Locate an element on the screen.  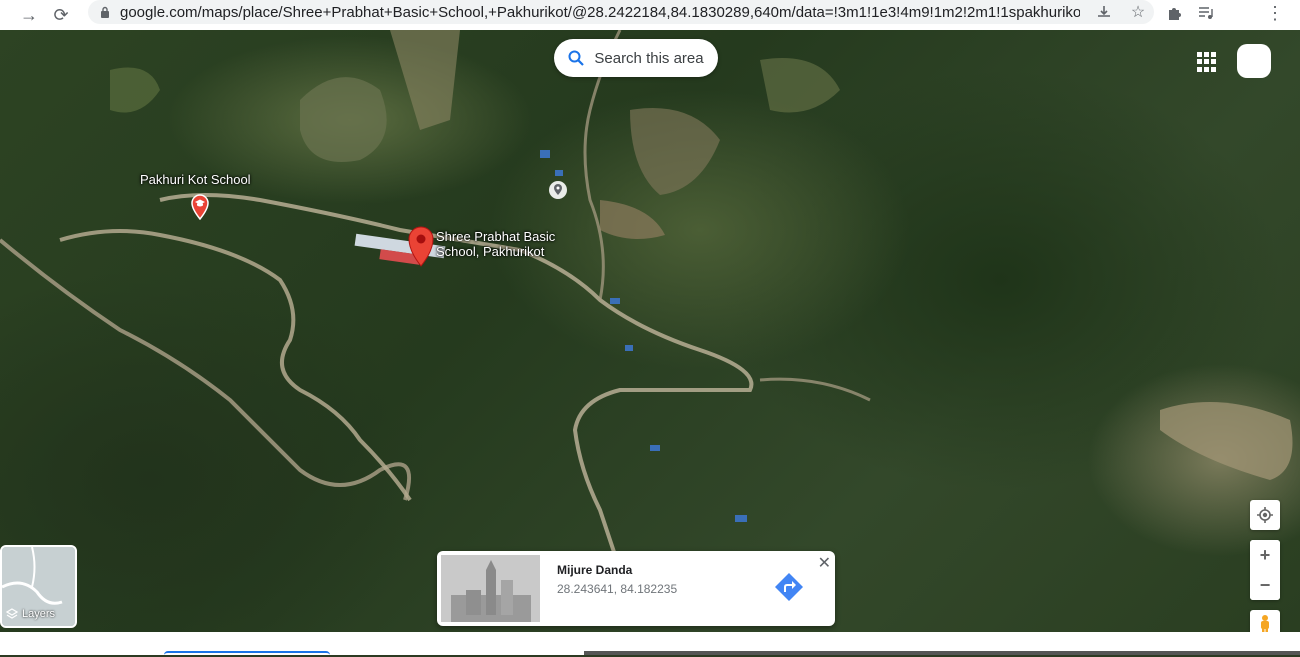
my-location-icon is located at coordinates (1265, 515).